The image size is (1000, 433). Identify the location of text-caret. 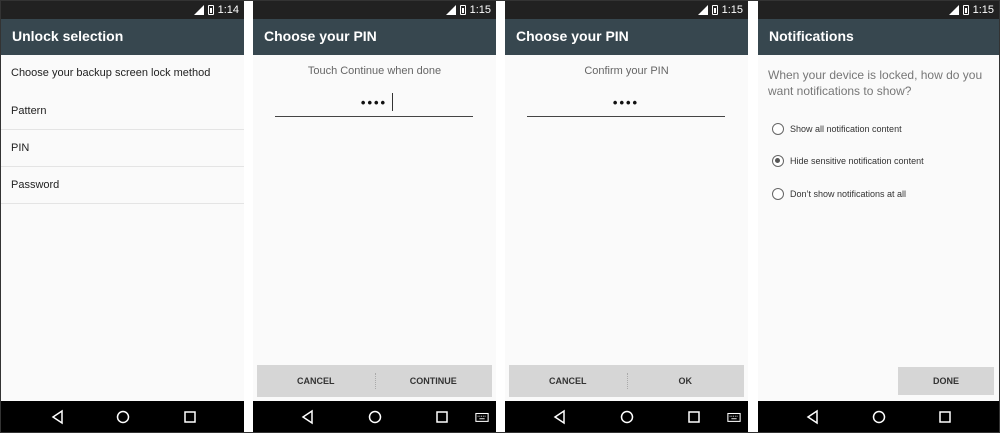
(392, 102).